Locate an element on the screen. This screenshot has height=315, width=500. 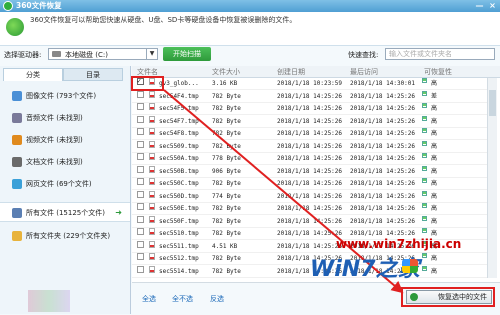
windows-flag-icon is located at coordinates (410, 266).